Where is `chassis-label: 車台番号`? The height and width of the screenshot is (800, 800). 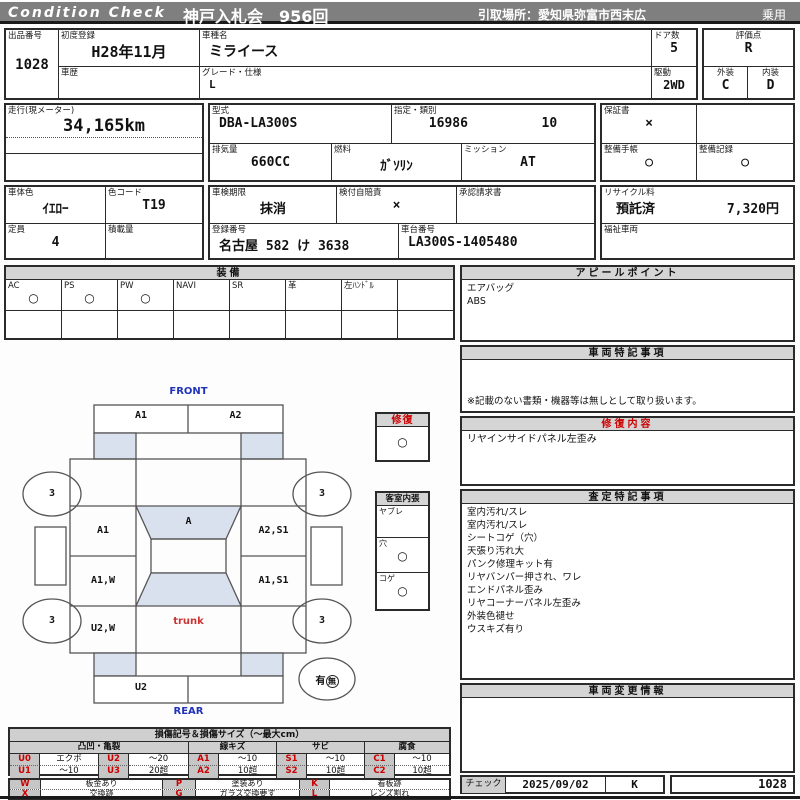 chassis-label: 車台番号 is located at coordinates (418, 230).